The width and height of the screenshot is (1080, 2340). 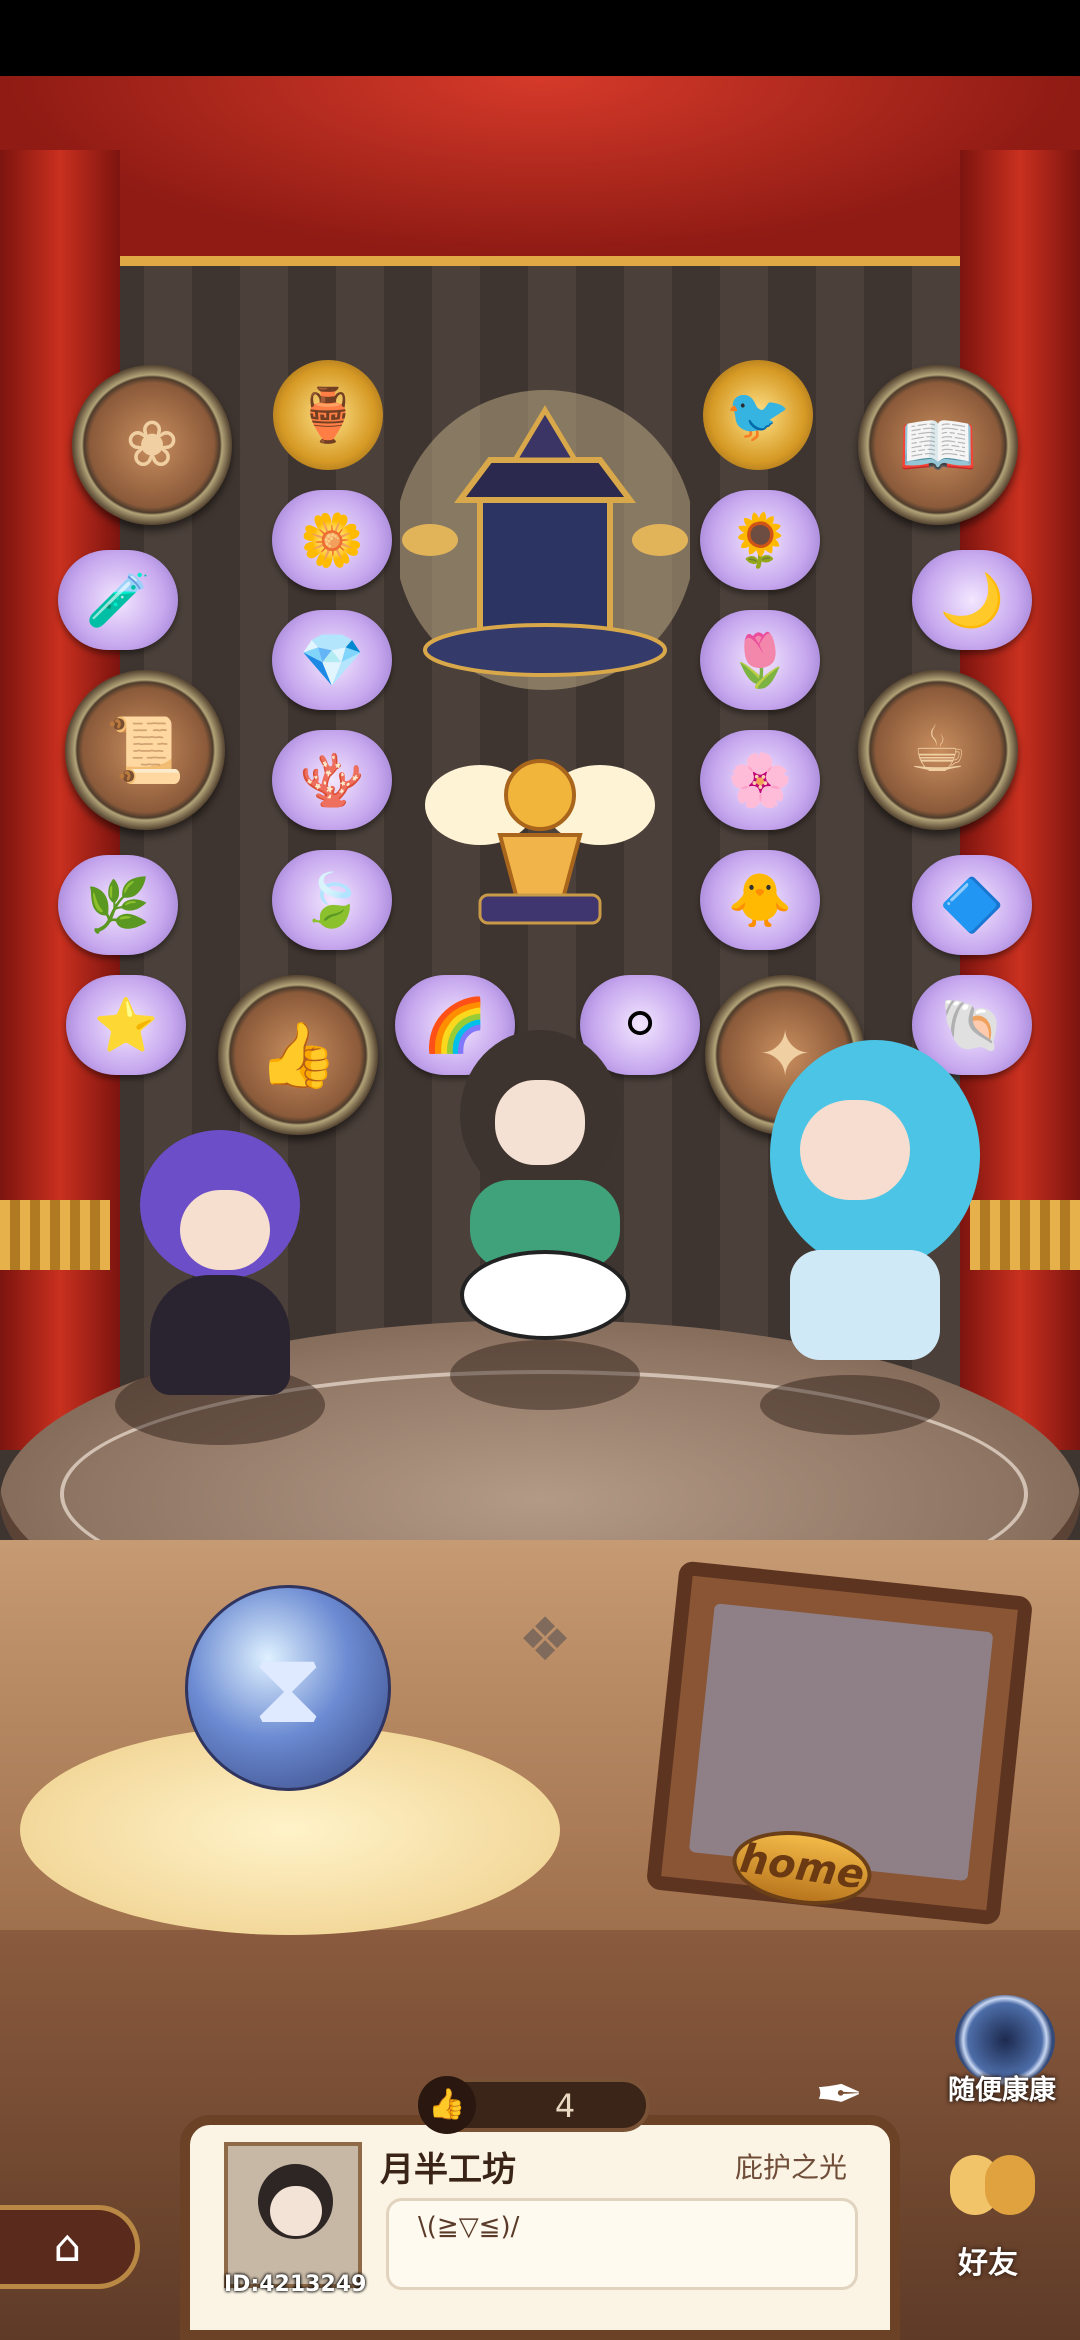 I want to click on lily-glyph: 🌷, so click(x=760, y=660).